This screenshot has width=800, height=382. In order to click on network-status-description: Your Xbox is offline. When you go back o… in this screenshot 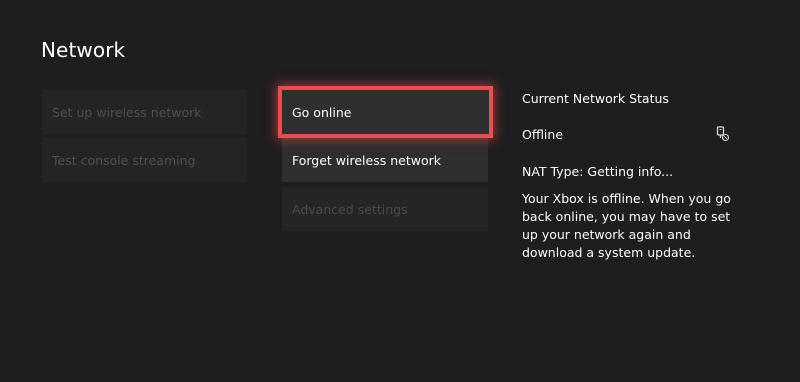, I will do `click(626, 225)`.